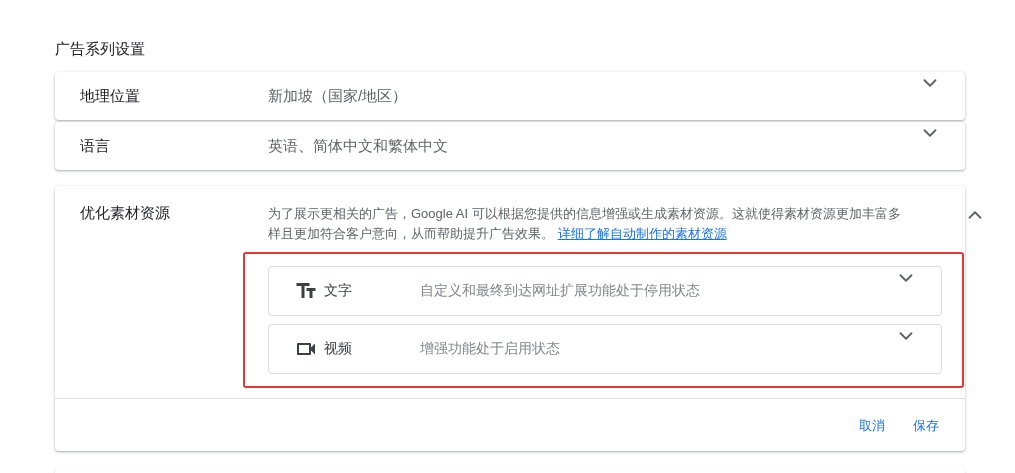 The width and height of the screenshot is (1015, 473). Describe the element at coordinates (642, 233) in the screenshot. I see `learn-more-link: 详细了解自动制作的素材资源` at that location.